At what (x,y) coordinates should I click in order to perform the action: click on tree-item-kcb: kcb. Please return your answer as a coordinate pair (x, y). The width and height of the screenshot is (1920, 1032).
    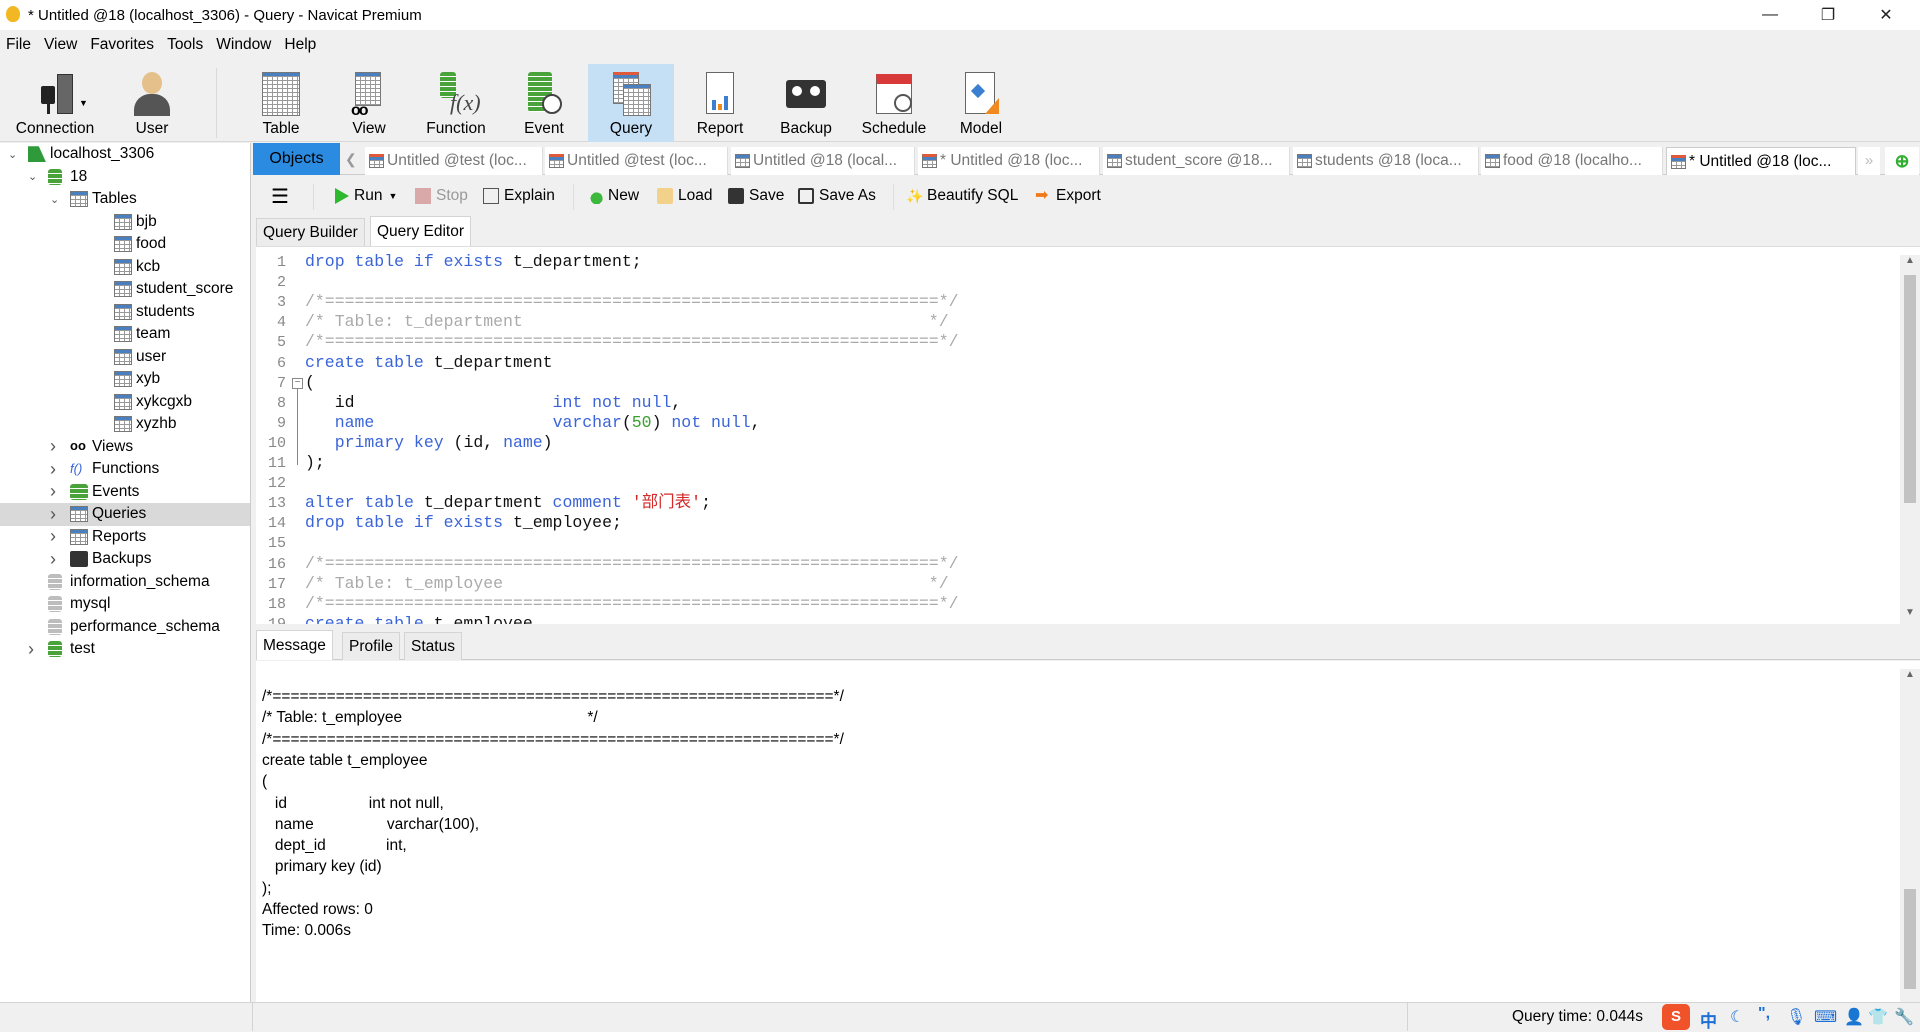
    Looking at the image, I should click on (125, 267).